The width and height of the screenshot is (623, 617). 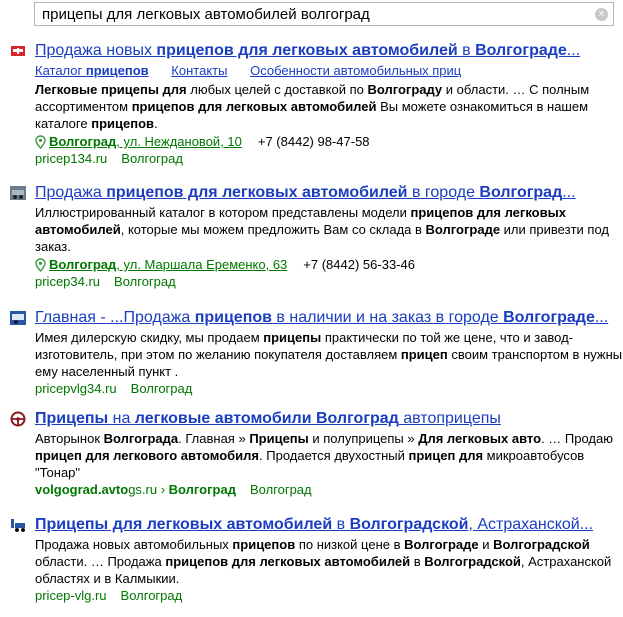 What do you see at coordinates (82, 489) in the screenshot?
I see `text-run: volgograd.avto` at bounding box center [82, 489].